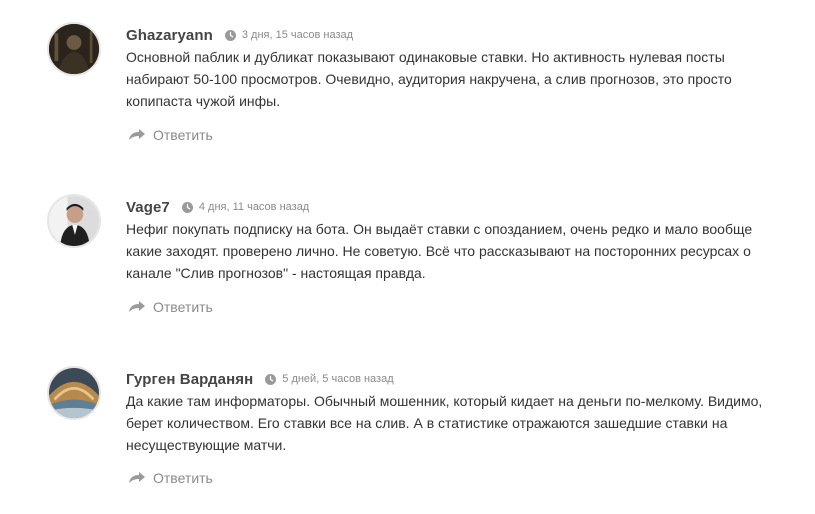  What do you see at coordinates (260, 379) in the screenshot?
I see `comment-meta: Гурген Варданян 5 дней, 5 часов назад` at bounding box center [260, 379].